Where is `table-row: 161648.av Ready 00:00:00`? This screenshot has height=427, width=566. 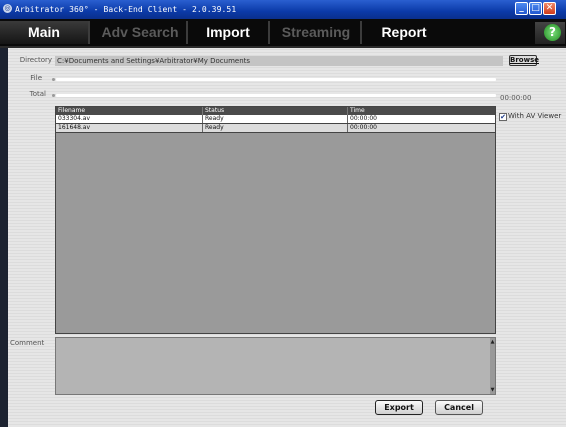
table-row: 161648.av Ready 00:00:00 is located at coordinates (275, 128).